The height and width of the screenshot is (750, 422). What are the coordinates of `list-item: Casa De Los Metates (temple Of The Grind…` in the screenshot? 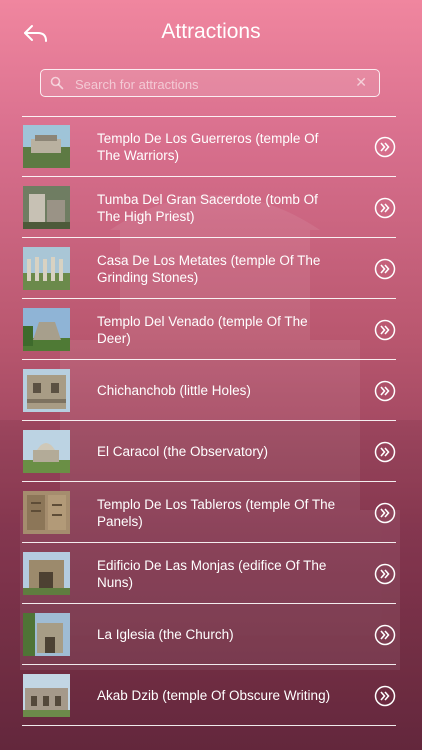 It's located at (211, 268).